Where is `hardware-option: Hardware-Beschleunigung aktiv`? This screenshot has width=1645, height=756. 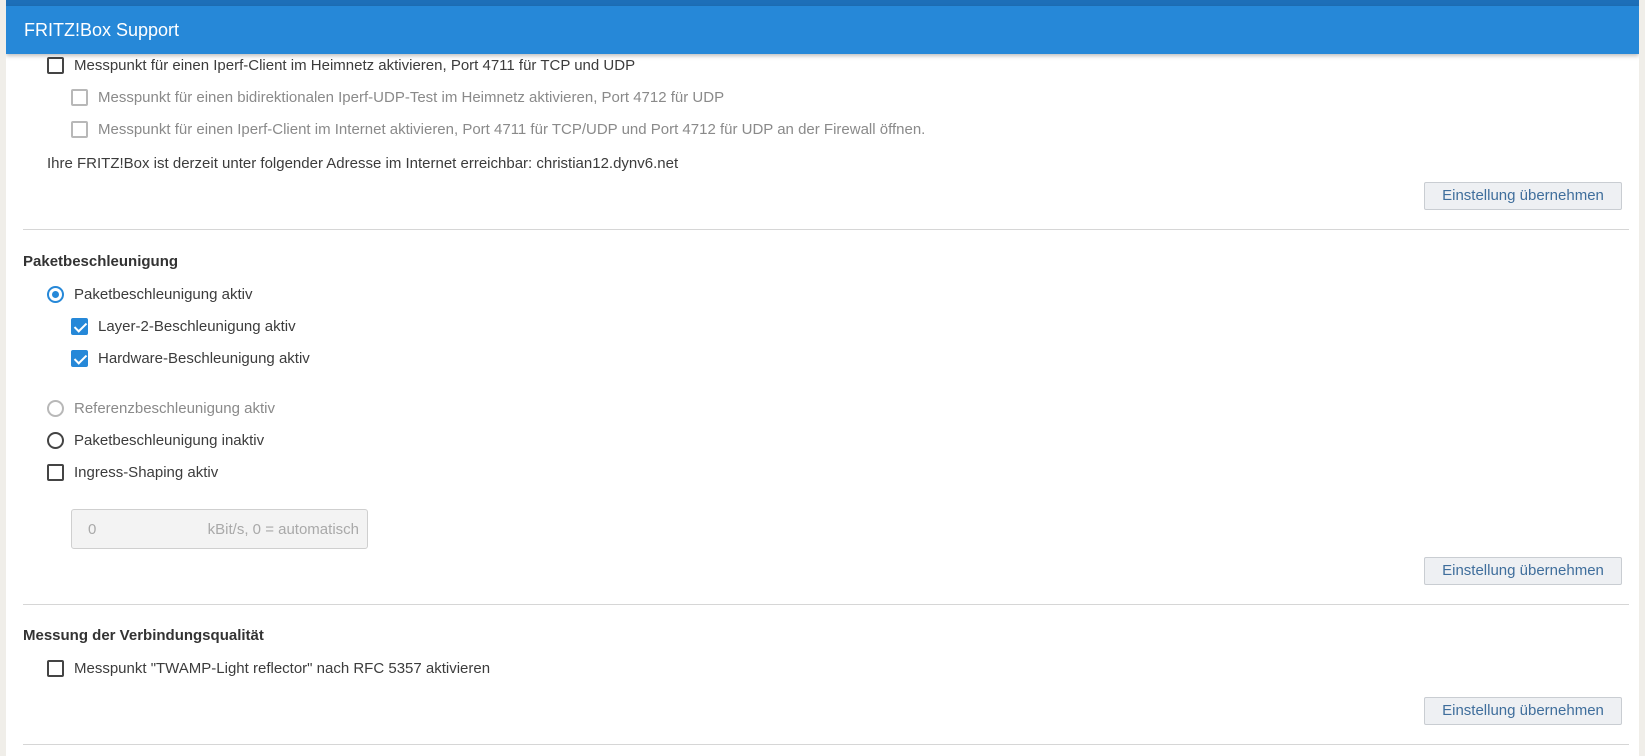 hardware-option: Hardware-Beschleunigung aktiv is located at coordinates (190, 358).